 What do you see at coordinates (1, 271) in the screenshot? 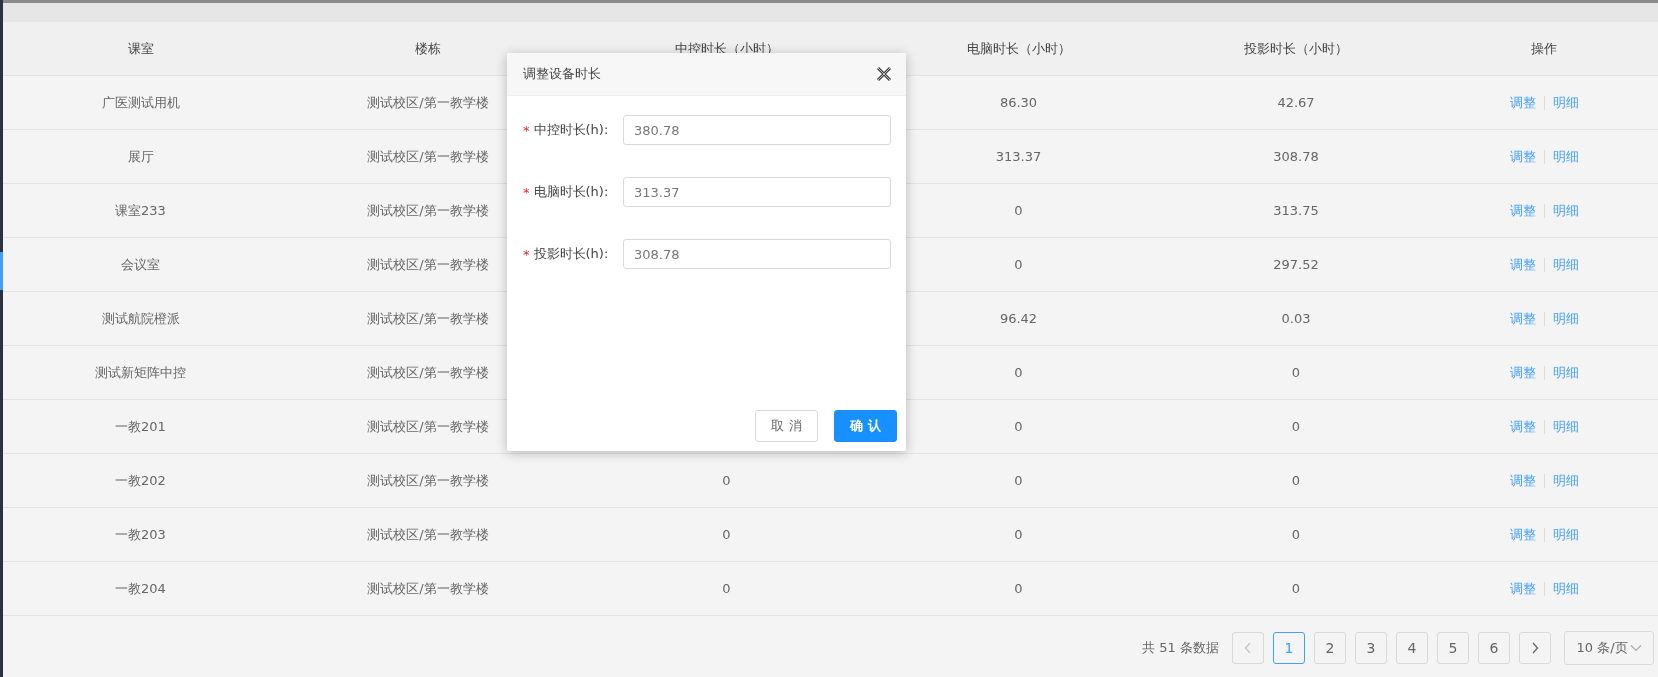
I see `sidebar-indicator` at bounding box center [1, 271].